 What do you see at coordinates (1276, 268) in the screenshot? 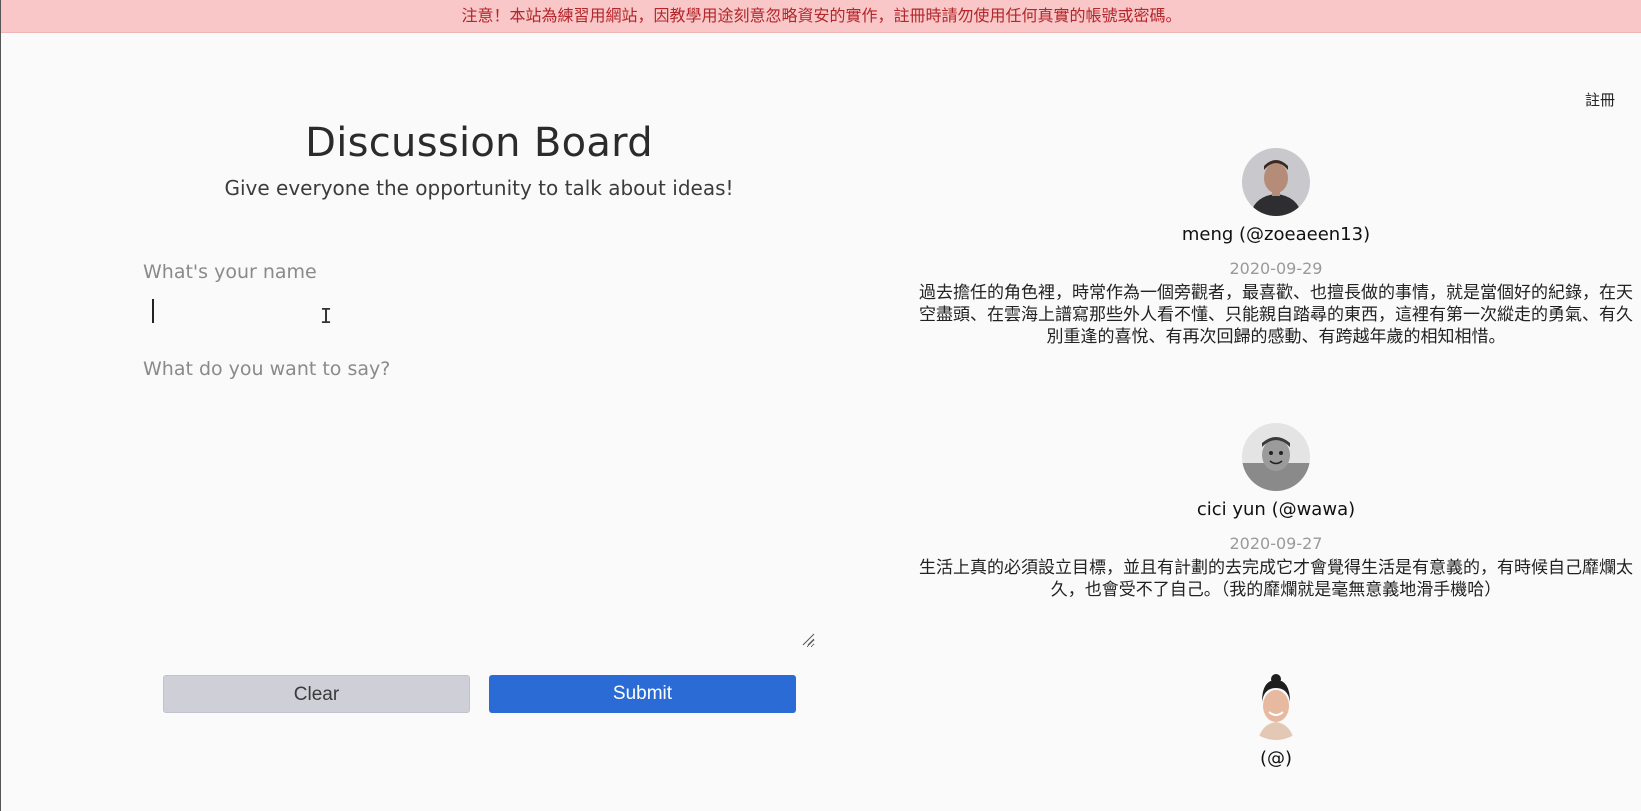
I see `post-date: 2020-09-29` at bounding box center [1276, 268].